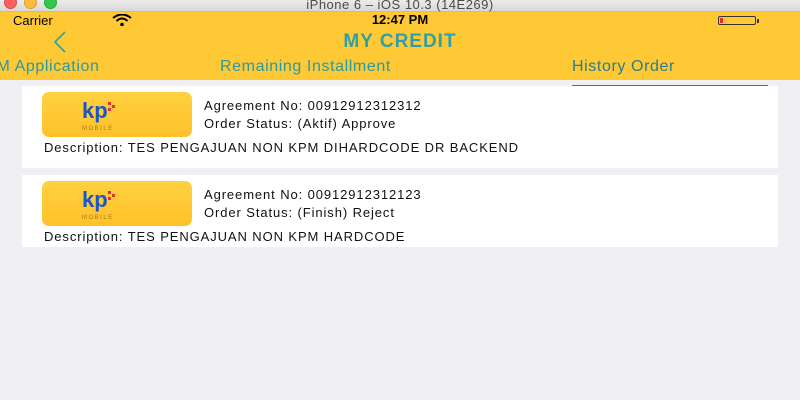  I want to click on order-status: Order Status: (Aktif) Approve, so click(300, 123).